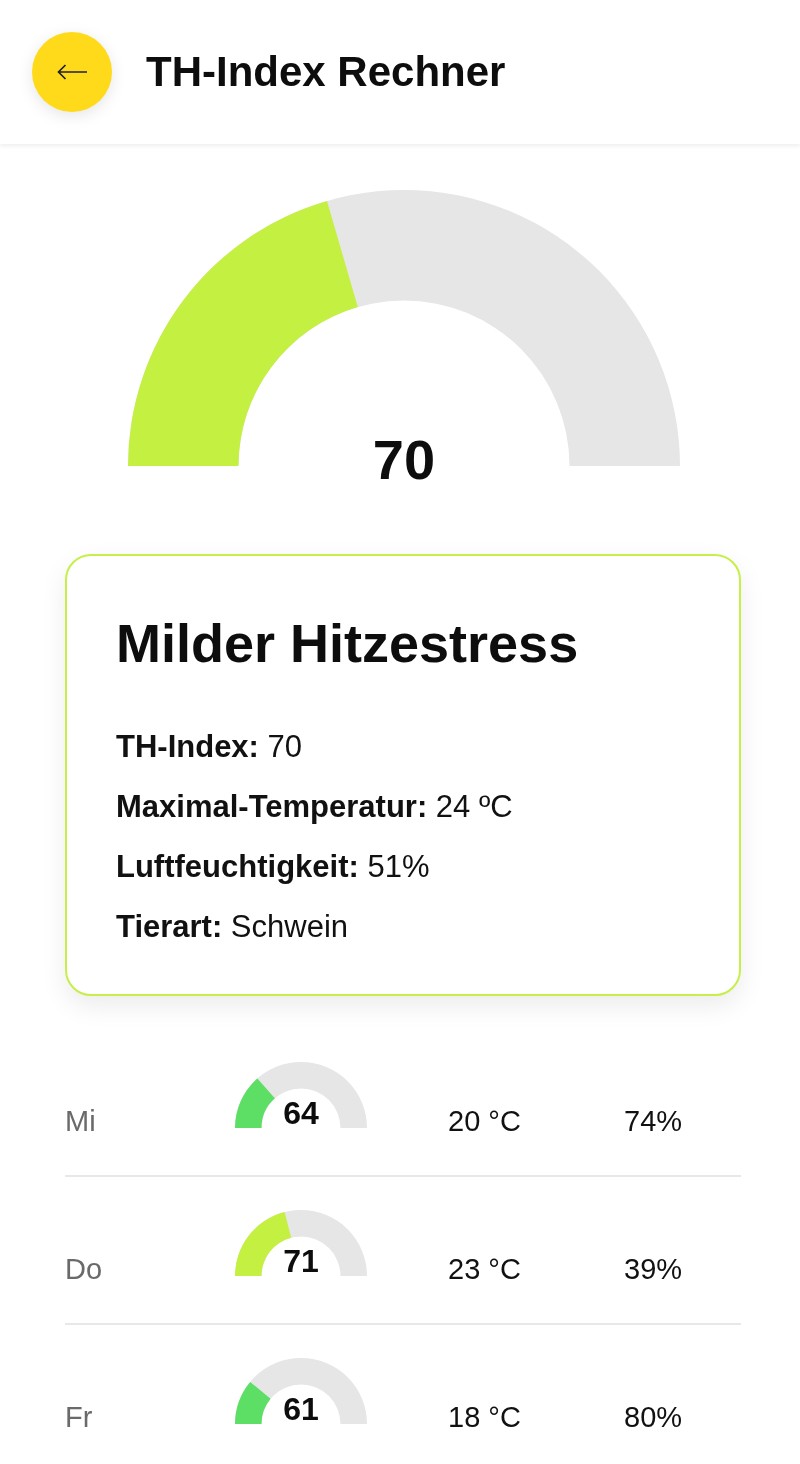 Image resolution: width=800 pixels, height=1464 pixels. Describe the element at coordinates (485, 1269) in the screenshot. I see `temperature-value: 23 °C` at that location.